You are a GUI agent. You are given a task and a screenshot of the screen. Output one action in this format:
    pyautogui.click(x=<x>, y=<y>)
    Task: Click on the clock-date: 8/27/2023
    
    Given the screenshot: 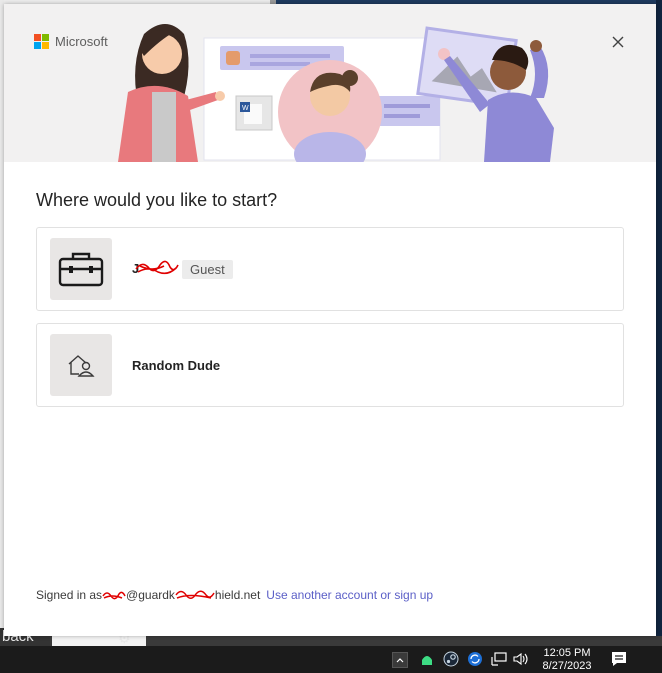 What is the action you would take?
    pyautogui.click(x=567, y=666)
    